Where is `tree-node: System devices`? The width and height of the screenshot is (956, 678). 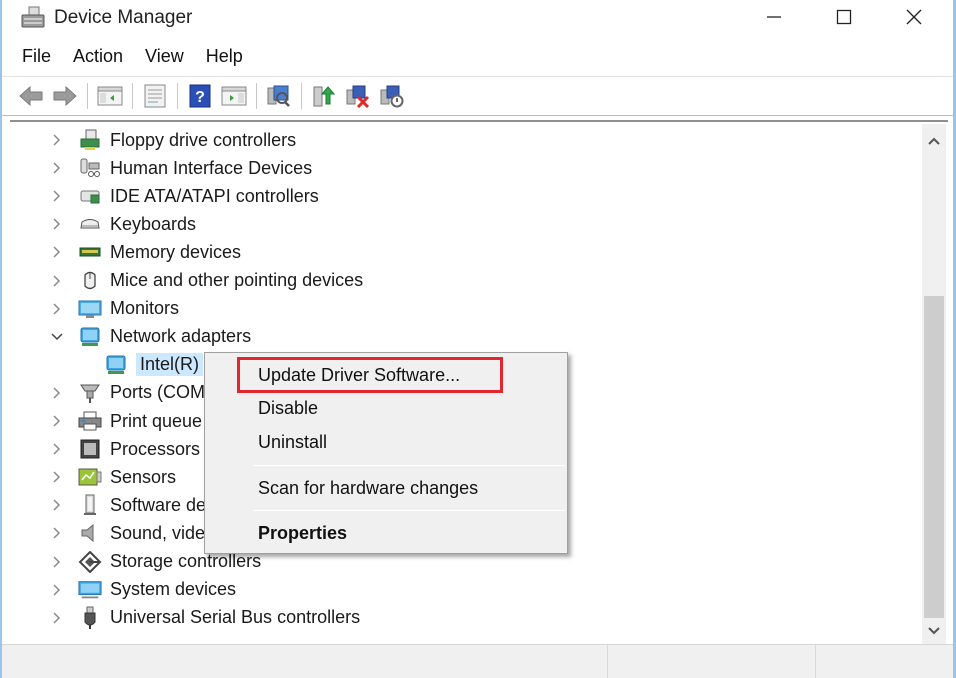
tree-node: System devices is located at coordinates (143, 590).